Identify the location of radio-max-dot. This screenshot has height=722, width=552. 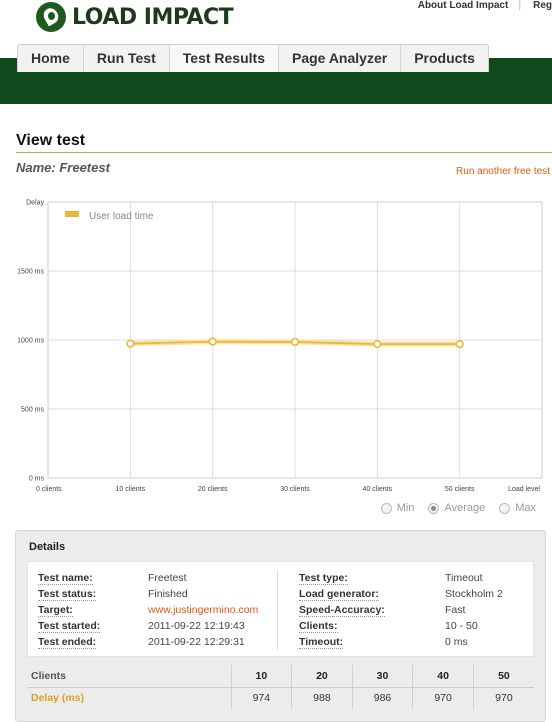
(505, 508).